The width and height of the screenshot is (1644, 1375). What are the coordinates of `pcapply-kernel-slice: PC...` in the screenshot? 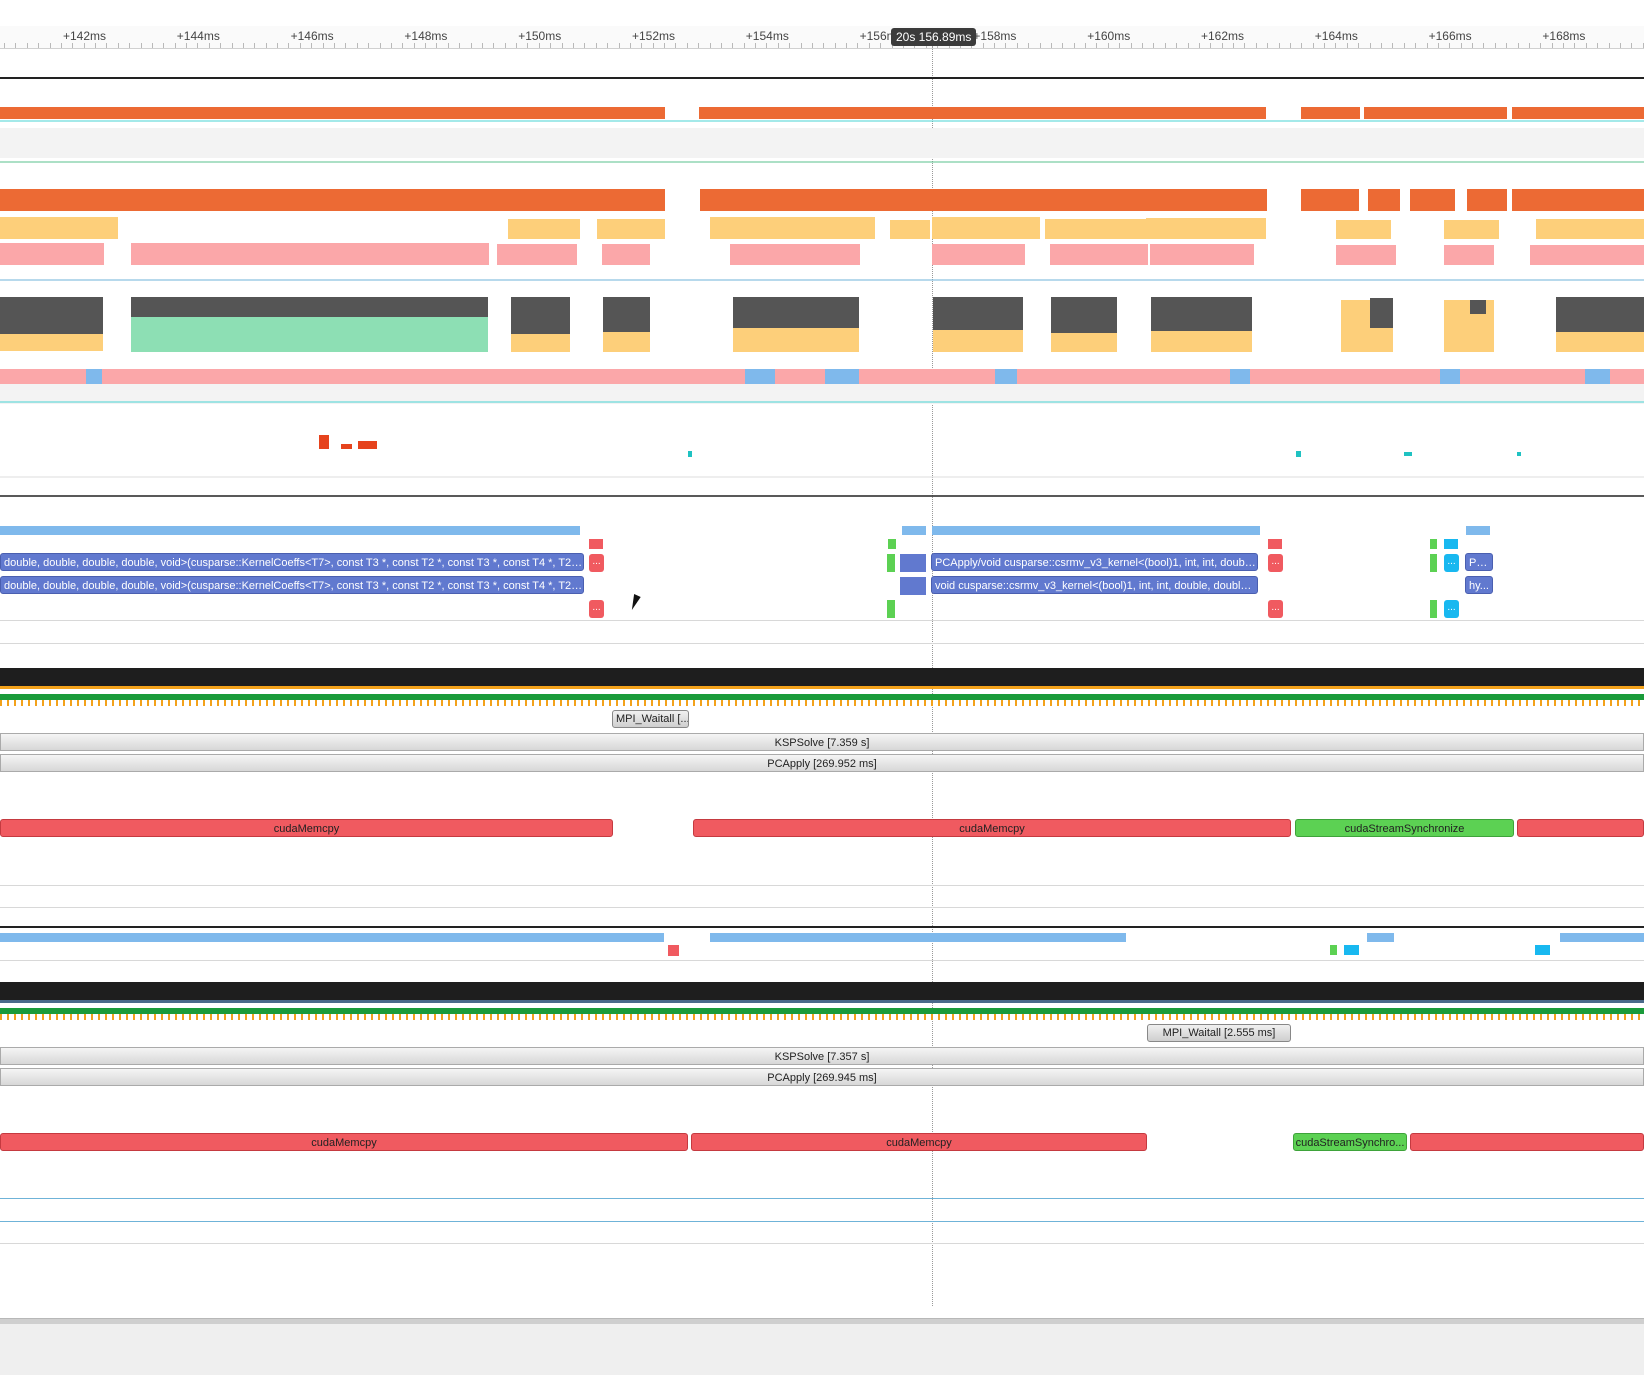 It's located at (1479, 562).